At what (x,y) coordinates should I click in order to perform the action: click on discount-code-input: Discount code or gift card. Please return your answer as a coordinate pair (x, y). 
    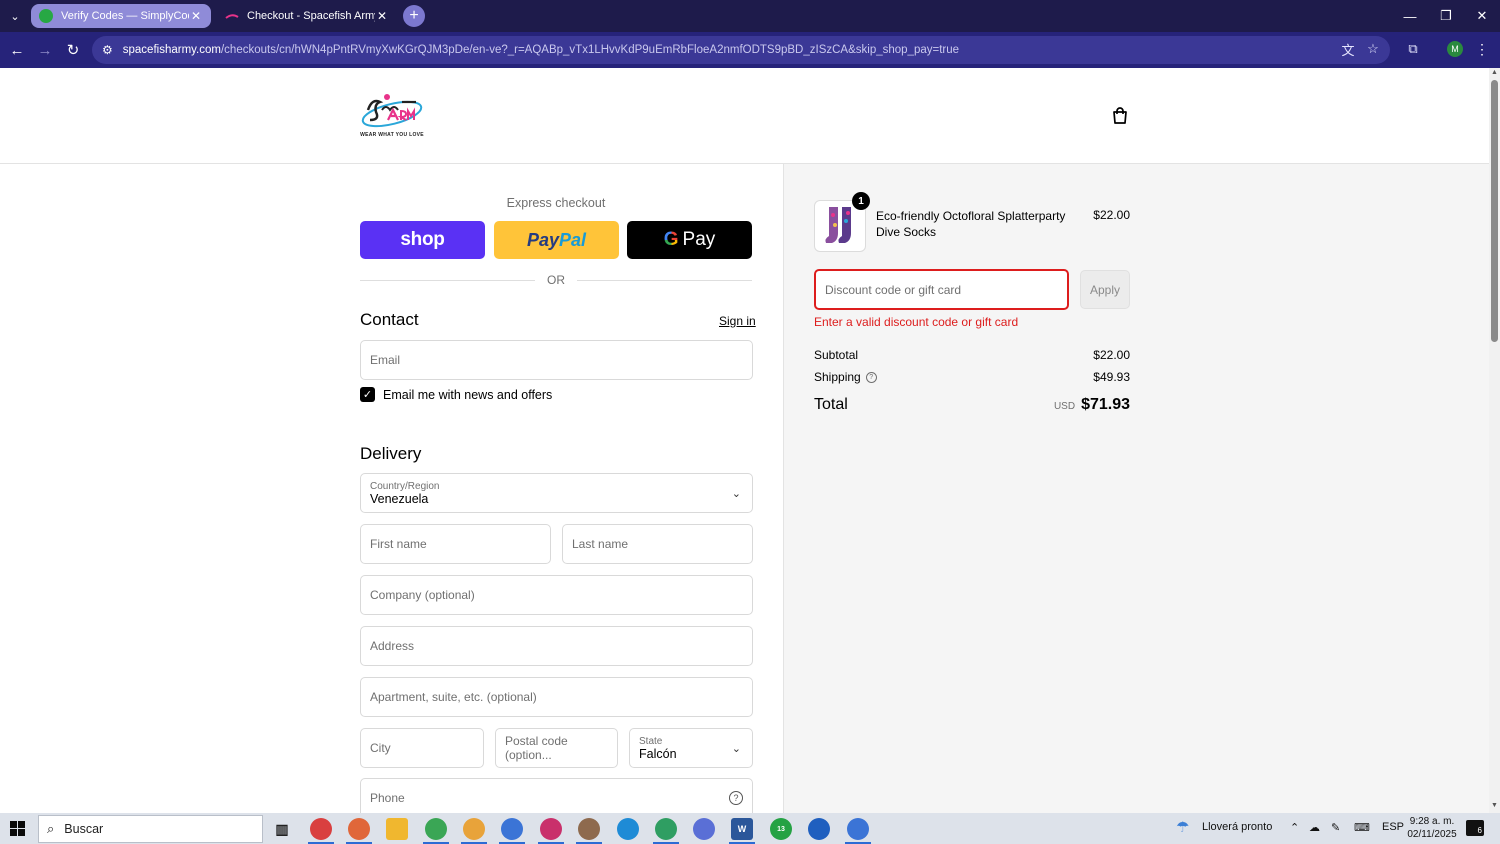
    Looking at the image, I should click on (941, 289).